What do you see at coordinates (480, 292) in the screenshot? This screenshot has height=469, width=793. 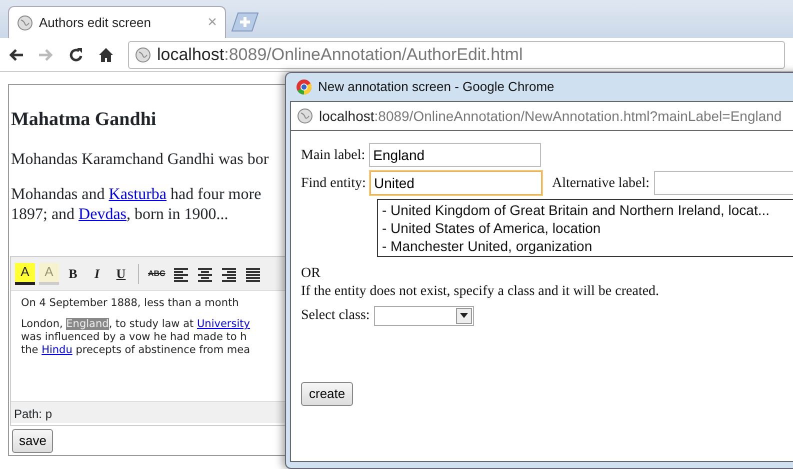 I see `hint-text: If the entity does not exist, specify a class and it will be created.` at bounding box center [480, 292].